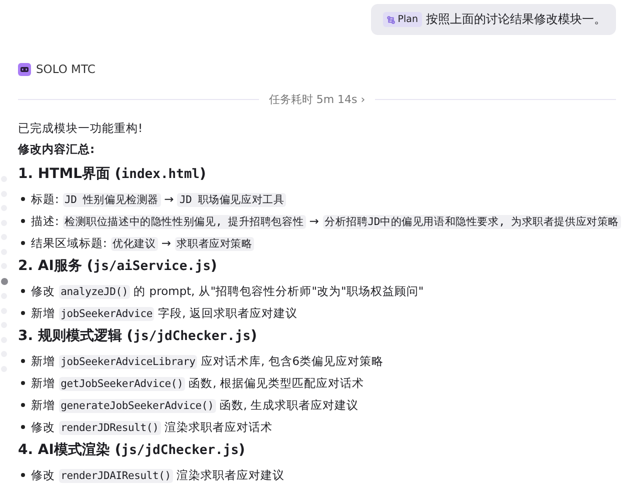 The height and width of the screenshot is (500, 628). Describe the element at coordinates (24, 69) in the screenshot. I see `bot-icon` at that location.